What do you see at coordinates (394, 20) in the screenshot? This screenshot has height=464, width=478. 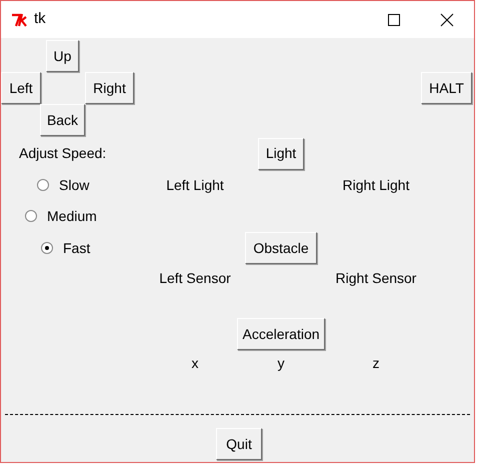 I see `maximize-icon` at bounding box center [394, 20].